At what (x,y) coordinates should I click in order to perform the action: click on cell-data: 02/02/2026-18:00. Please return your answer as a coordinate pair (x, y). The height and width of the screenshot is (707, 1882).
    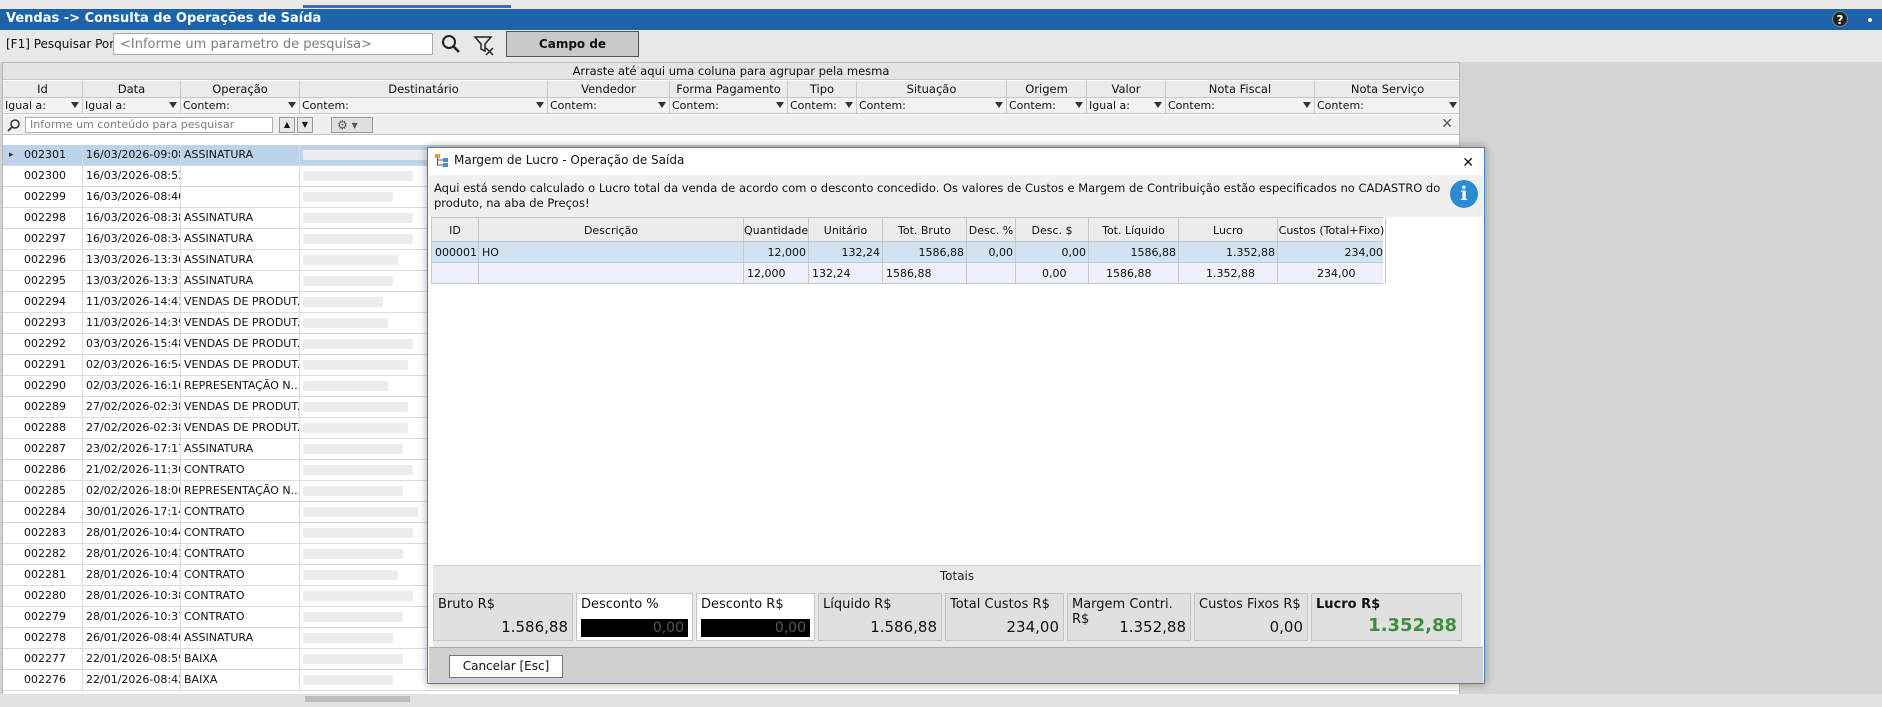
    Looking at the image, I should click on (132, 491).